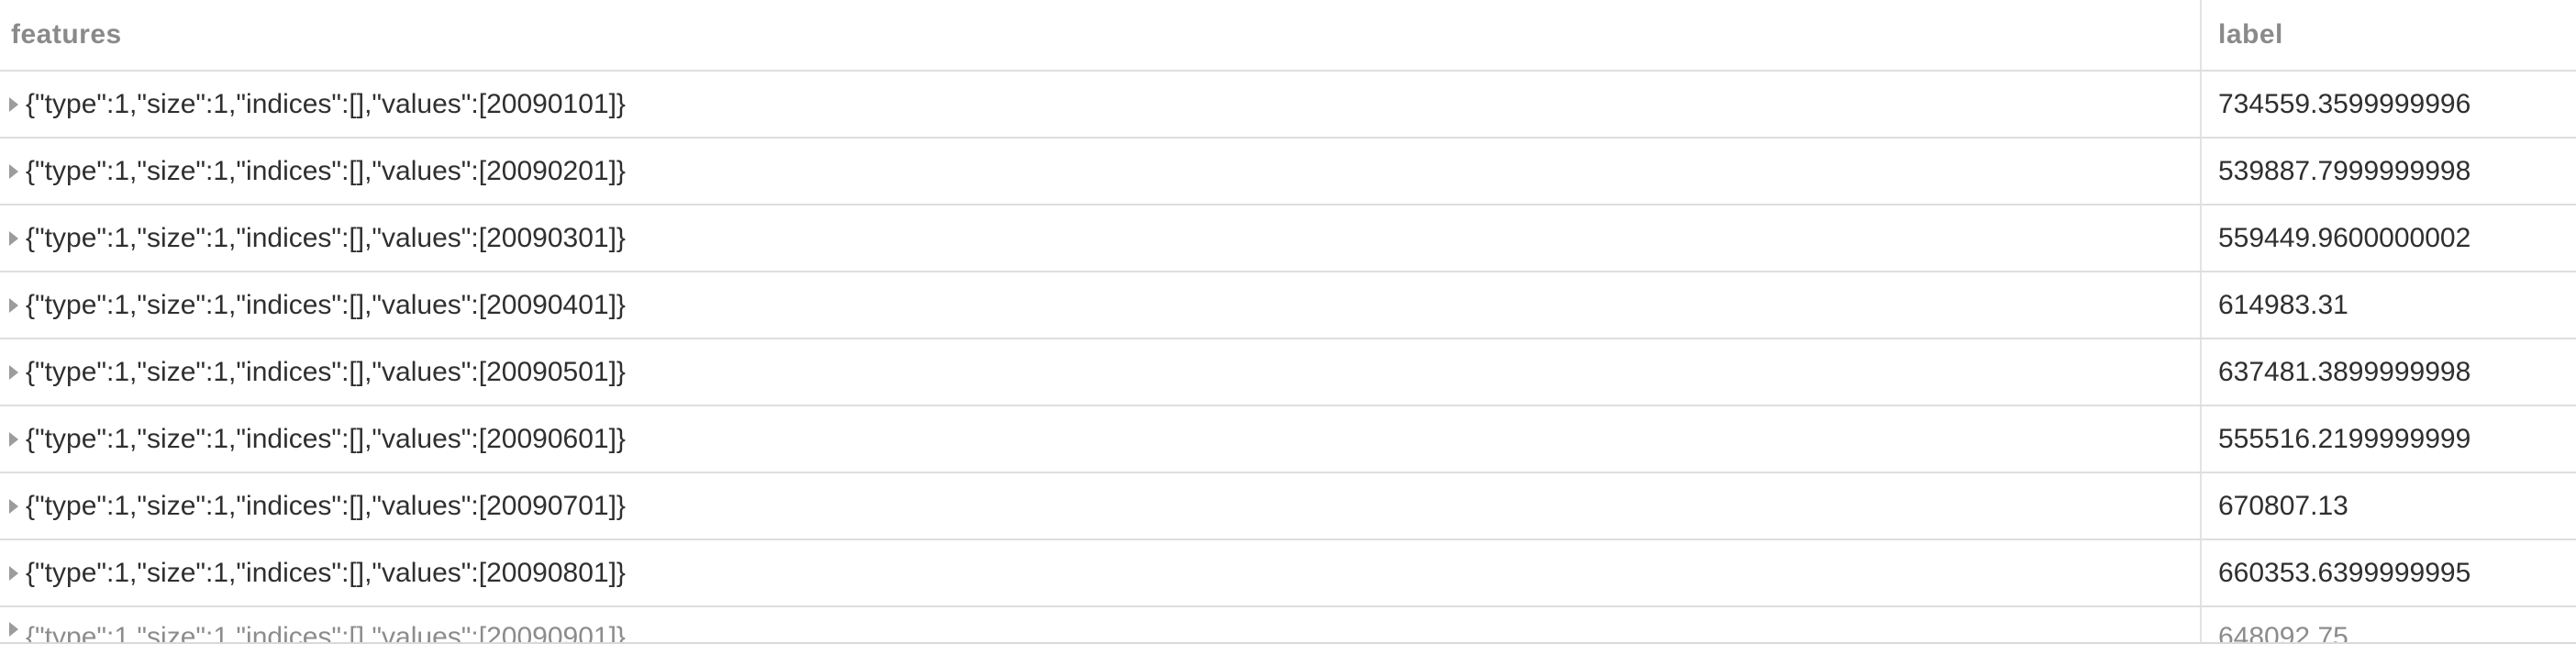 The image size is (2576, 655). I want to click on label-cell: 648092.75, so click(2283, 633).